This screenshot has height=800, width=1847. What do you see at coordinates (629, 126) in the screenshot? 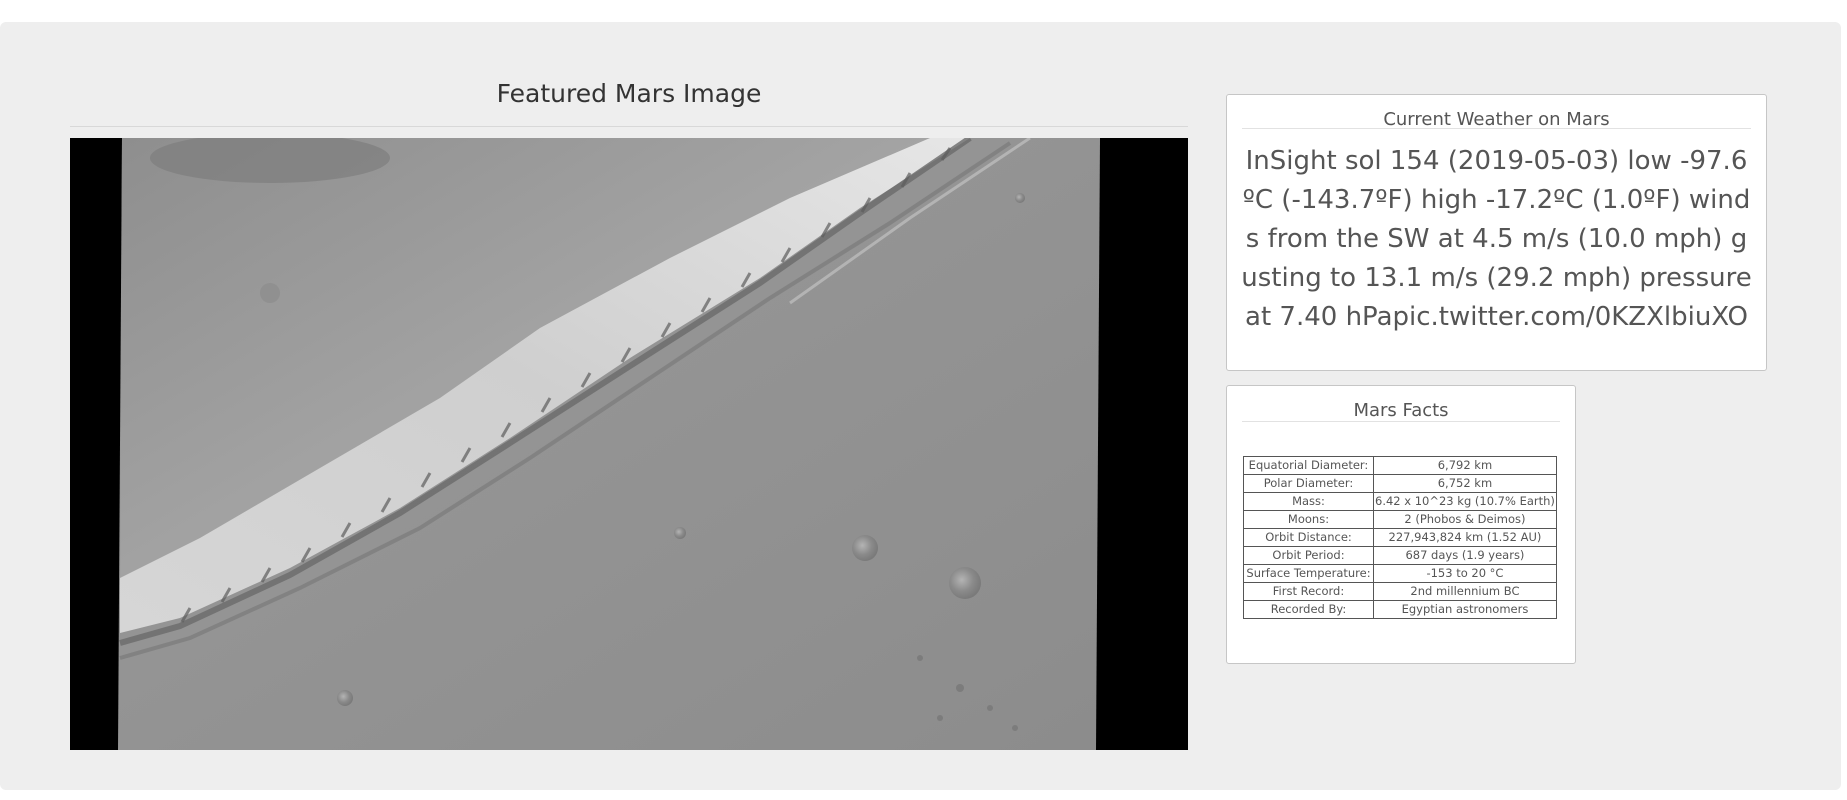
I see `divider` at bounding box center [629, 126].